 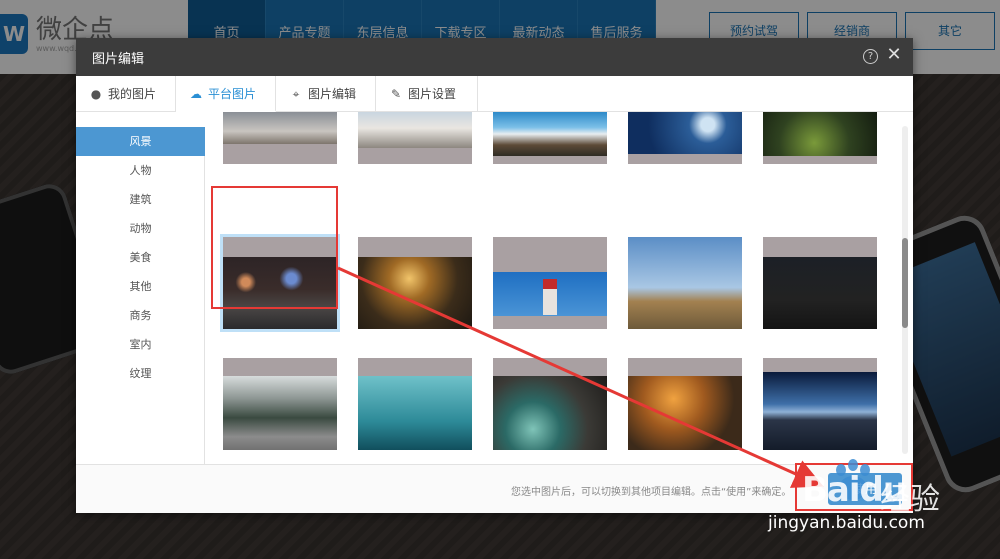 What do you see at coordinates (140, 373) in the screenshot?
I see `category-texture: 纹理` at bounding box center [140, 373].